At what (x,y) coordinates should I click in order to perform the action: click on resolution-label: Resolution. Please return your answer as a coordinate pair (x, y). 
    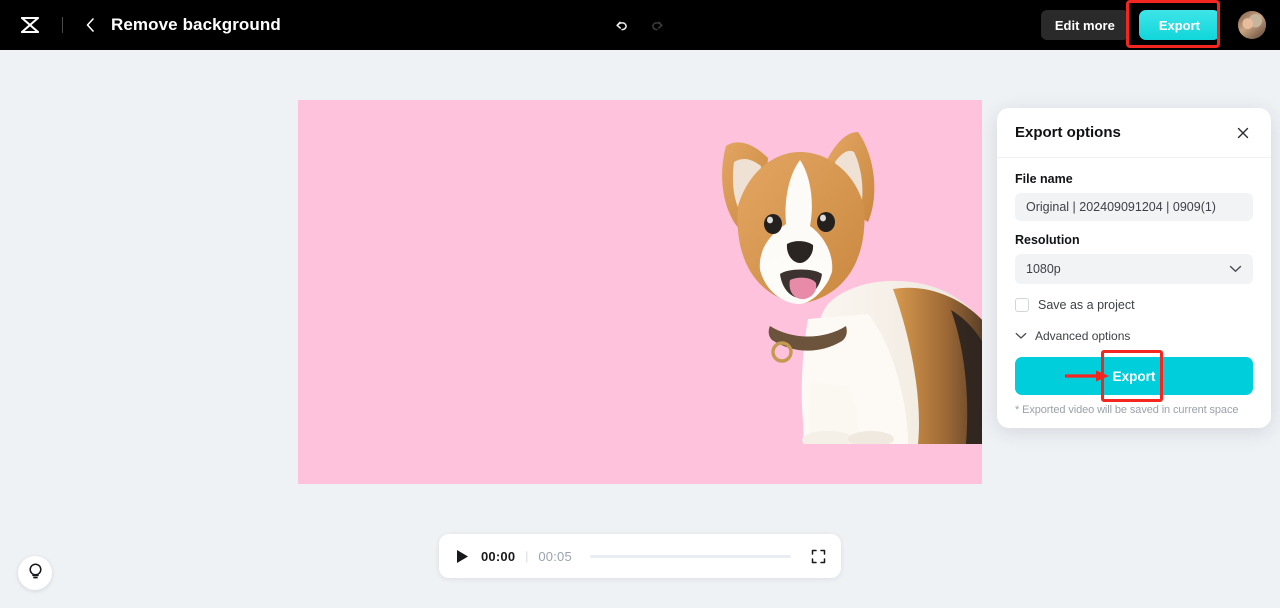
    Looking at the image, I should click on (1047, 240).